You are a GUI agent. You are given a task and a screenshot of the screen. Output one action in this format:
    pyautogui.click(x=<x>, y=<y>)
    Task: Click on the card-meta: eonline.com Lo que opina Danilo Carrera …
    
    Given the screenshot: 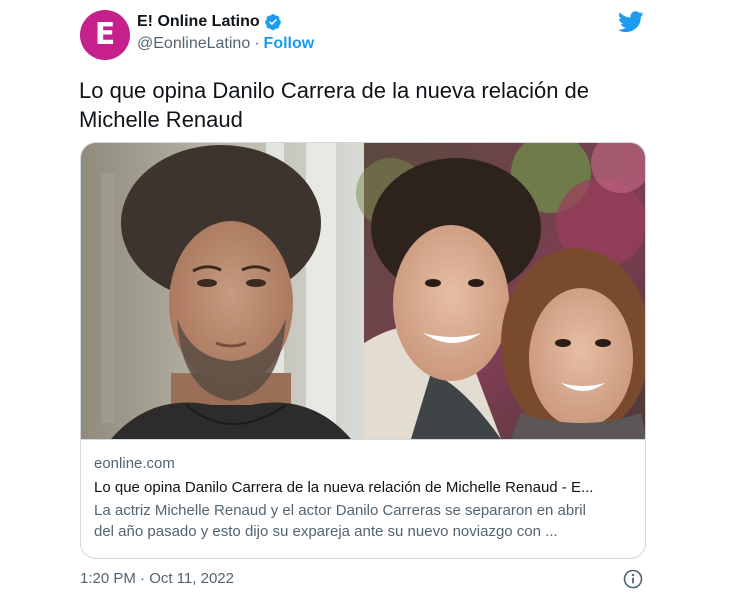 What is the action you would take?
    pyautogui.click(x=363, y=490)
    